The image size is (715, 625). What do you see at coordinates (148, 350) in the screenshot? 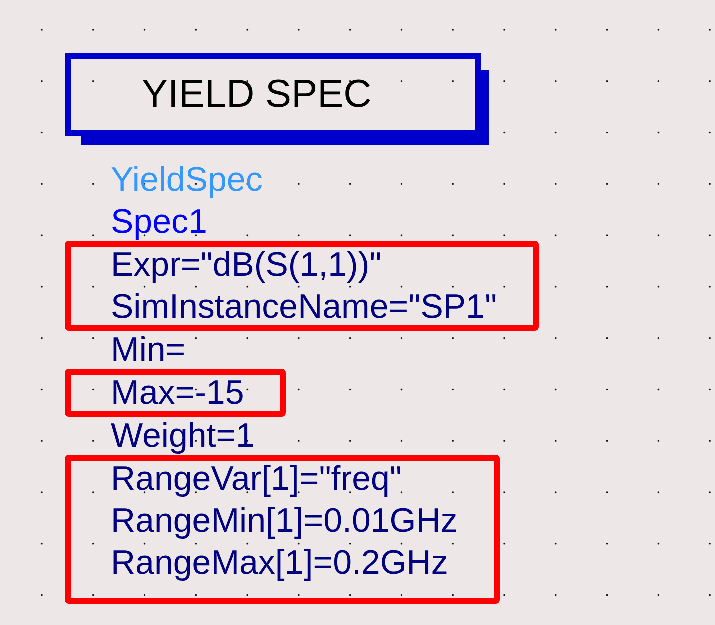
I see `parameter-text: Min=` at bounding box center [148, 350].